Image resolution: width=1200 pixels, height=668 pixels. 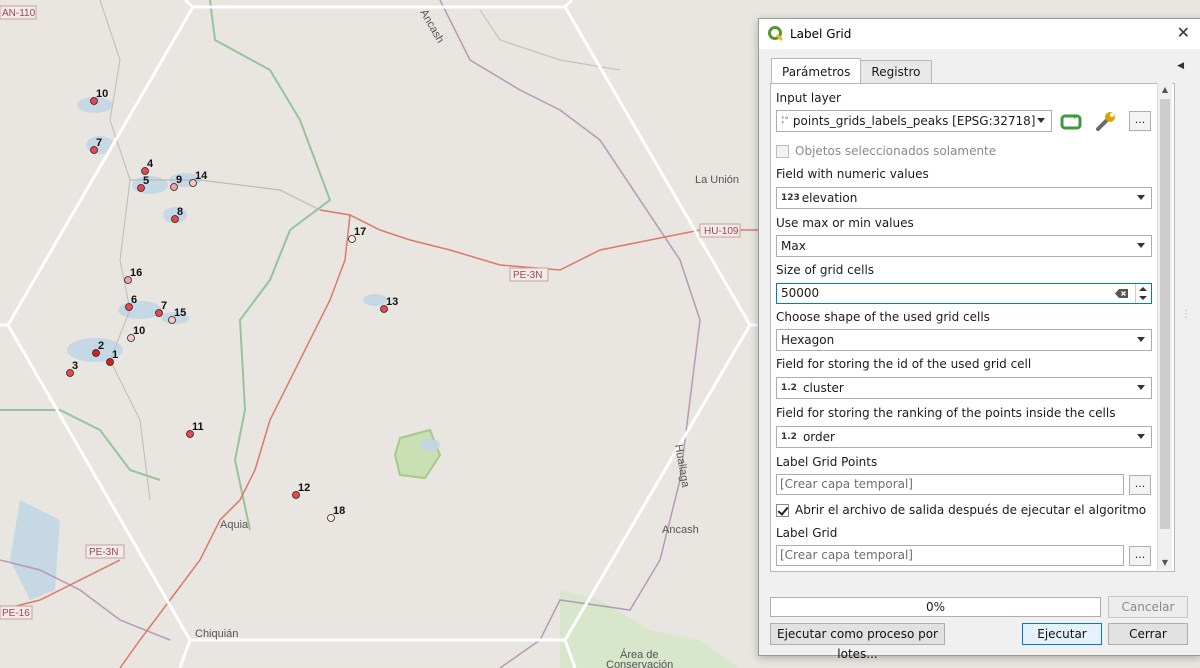 I want to click on cell-size-stepper, so click(x=1143, y=293).